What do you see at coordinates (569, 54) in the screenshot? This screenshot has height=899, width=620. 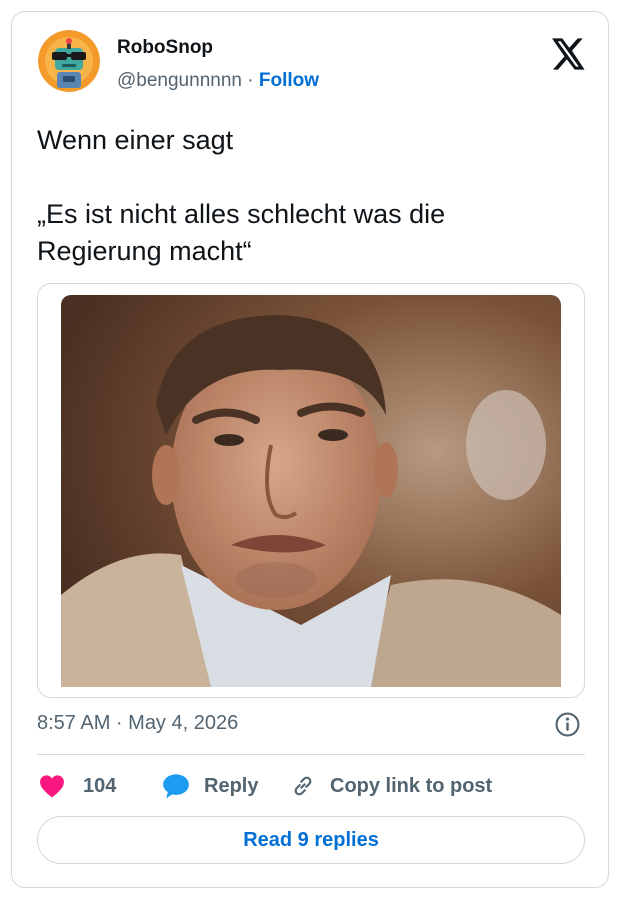 I see `x-logo-icon` at bounding box center [569, 54].